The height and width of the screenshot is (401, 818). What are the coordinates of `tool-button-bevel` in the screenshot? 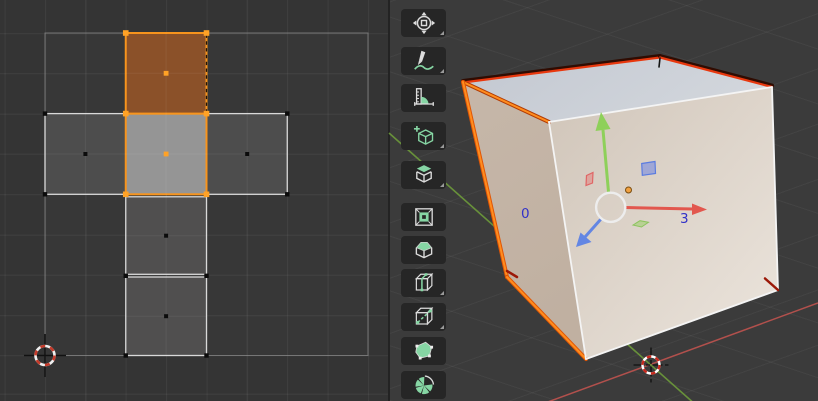 It's located at (423, 250).